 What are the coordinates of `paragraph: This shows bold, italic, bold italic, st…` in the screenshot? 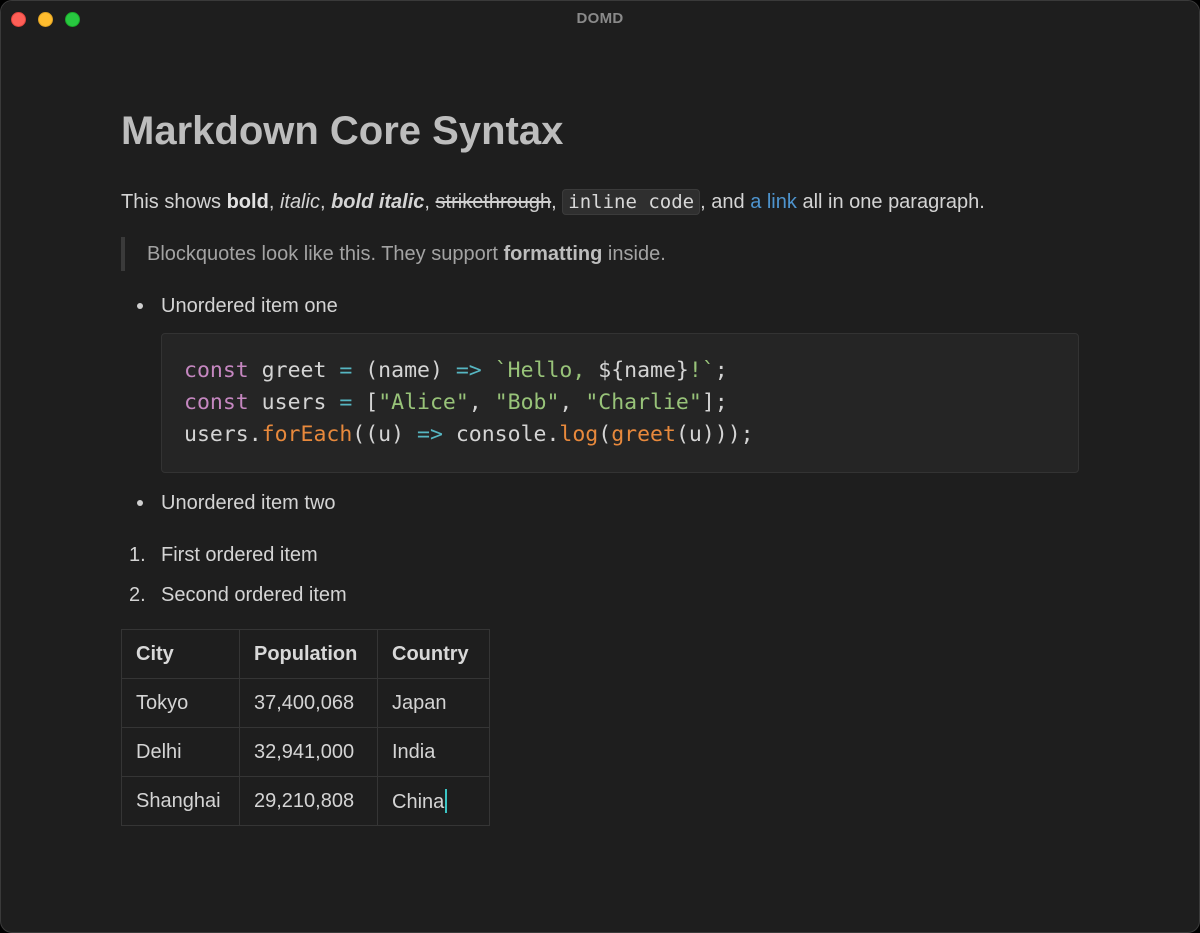 It's located at (553, 202).